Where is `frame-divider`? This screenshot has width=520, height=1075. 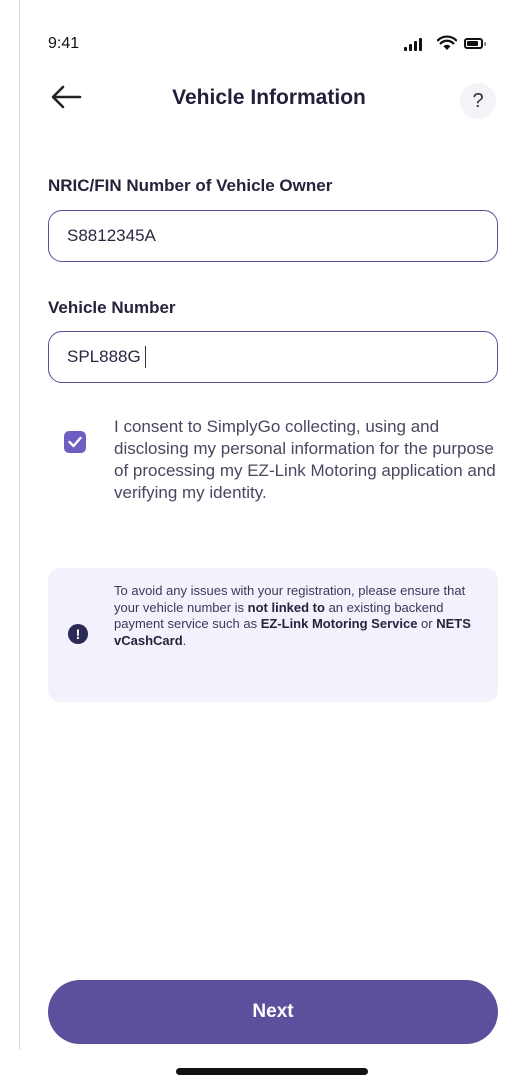 frame-divider is located at coordinates (19, 525).